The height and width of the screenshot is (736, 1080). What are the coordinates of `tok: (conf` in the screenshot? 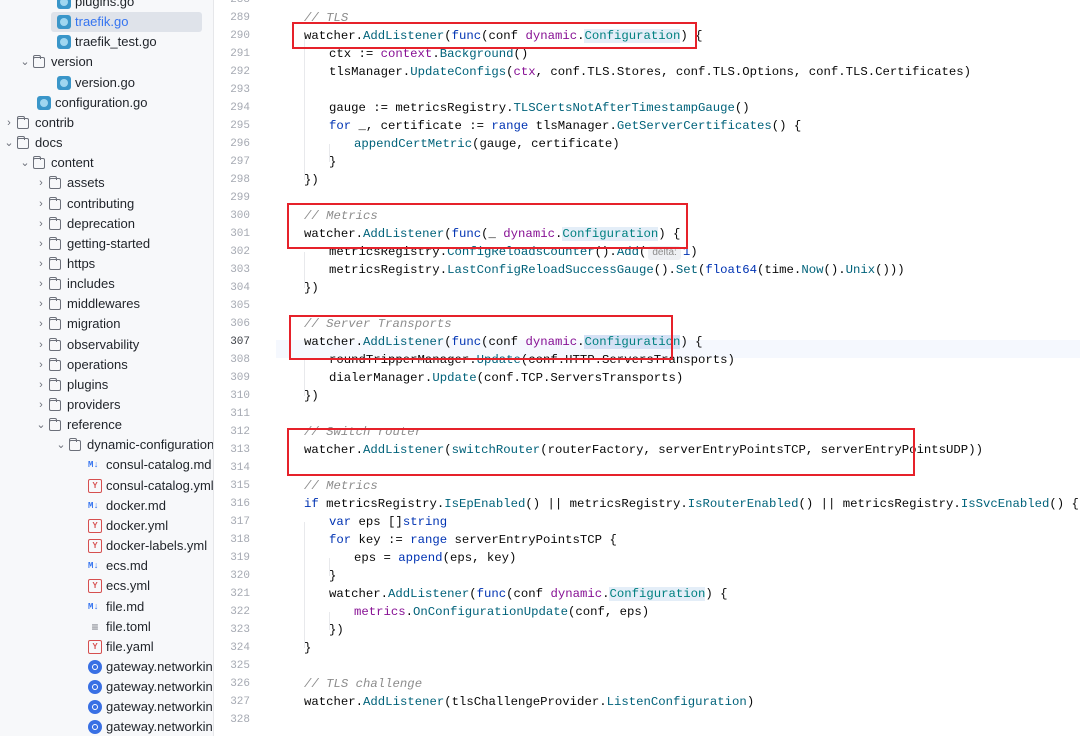 It's located at (528, 594).